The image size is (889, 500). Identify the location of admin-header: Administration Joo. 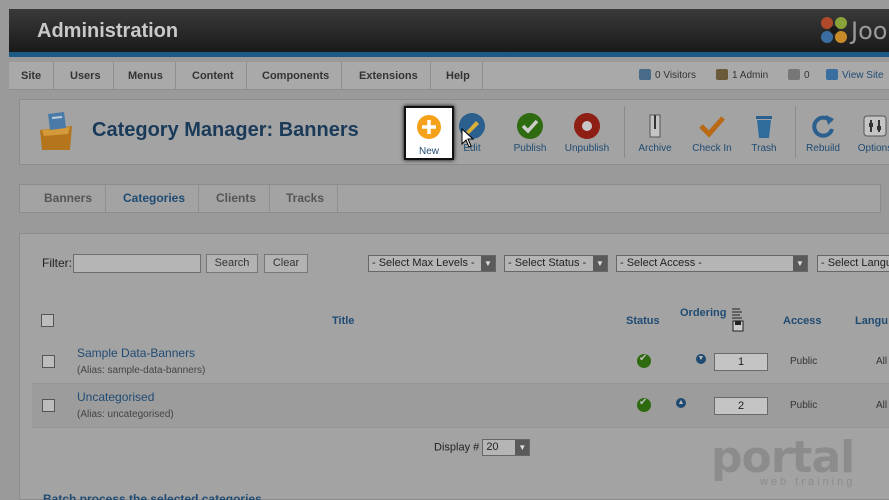
(449, 33).